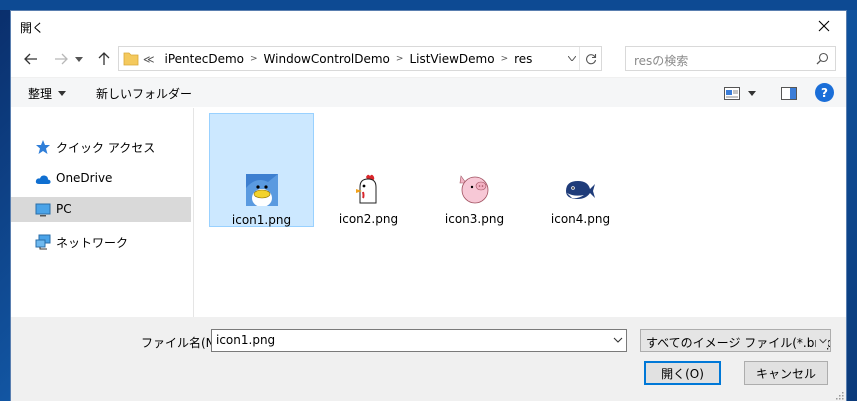  I want to click on recent-locations-button, so click(79, 59).